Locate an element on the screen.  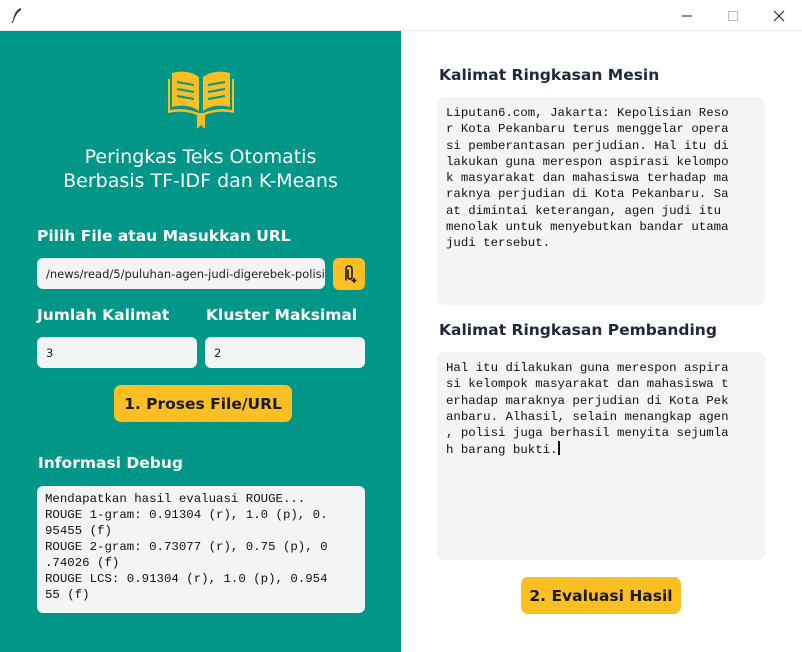
text-line: h barang bukti. is located at coordinates (502, 450).